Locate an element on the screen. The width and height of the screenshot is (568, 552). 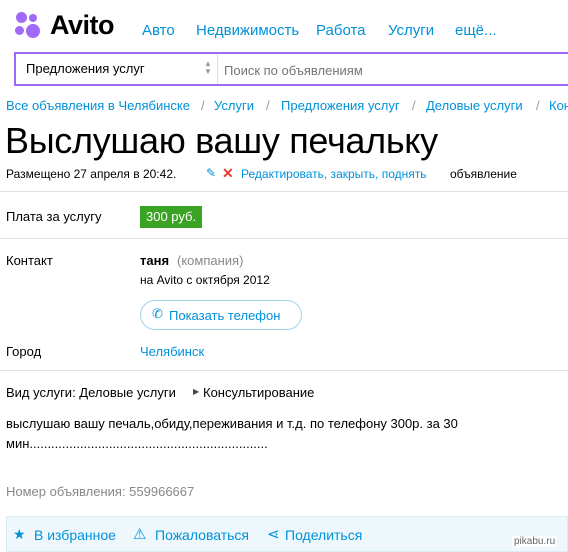
ad-number: Номер объявления: 559966667 is located at coordinates (100, 491).